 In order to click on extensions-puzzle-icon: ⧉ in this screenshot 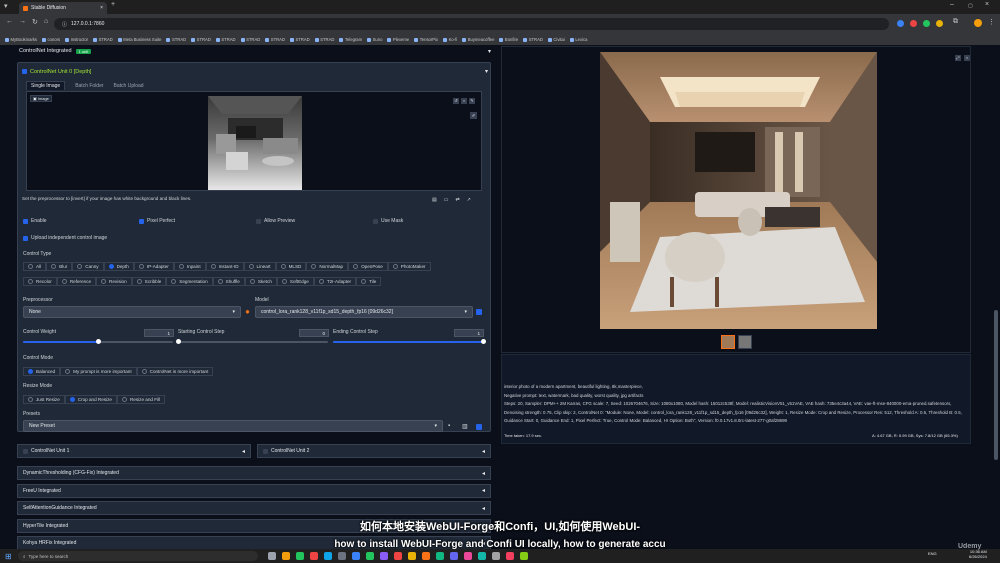, I will do `click(955, 22)`.